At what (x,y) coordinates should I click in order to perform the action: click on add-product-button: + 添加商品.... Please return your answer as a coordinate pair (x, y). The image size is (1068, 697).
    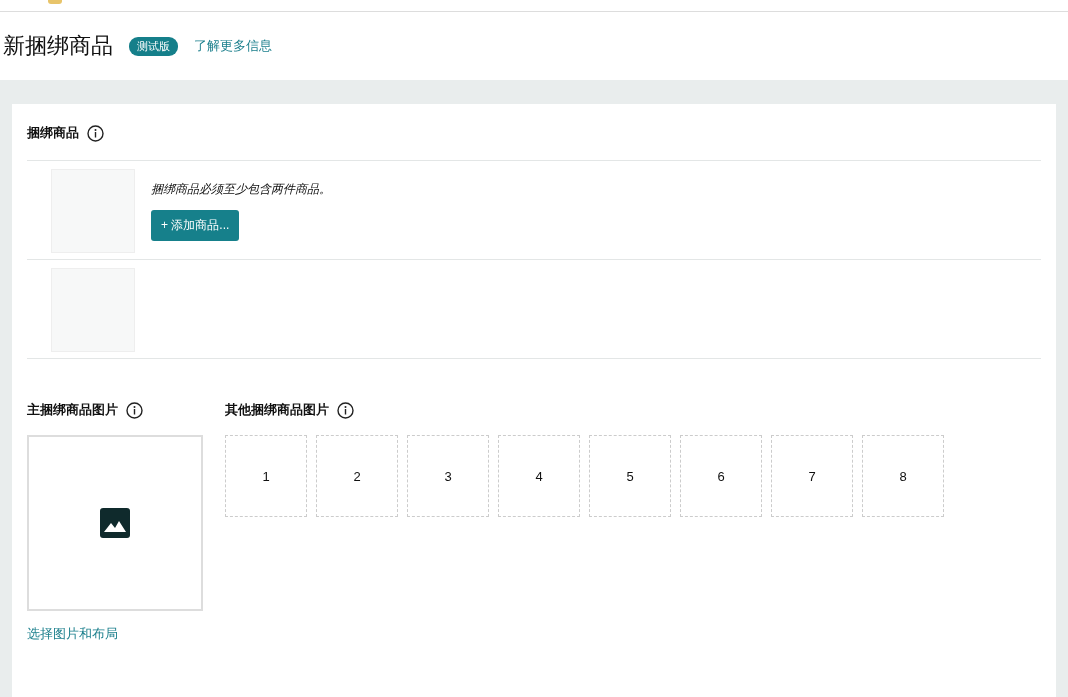
    Looking at the image, I should click on (195, 225).